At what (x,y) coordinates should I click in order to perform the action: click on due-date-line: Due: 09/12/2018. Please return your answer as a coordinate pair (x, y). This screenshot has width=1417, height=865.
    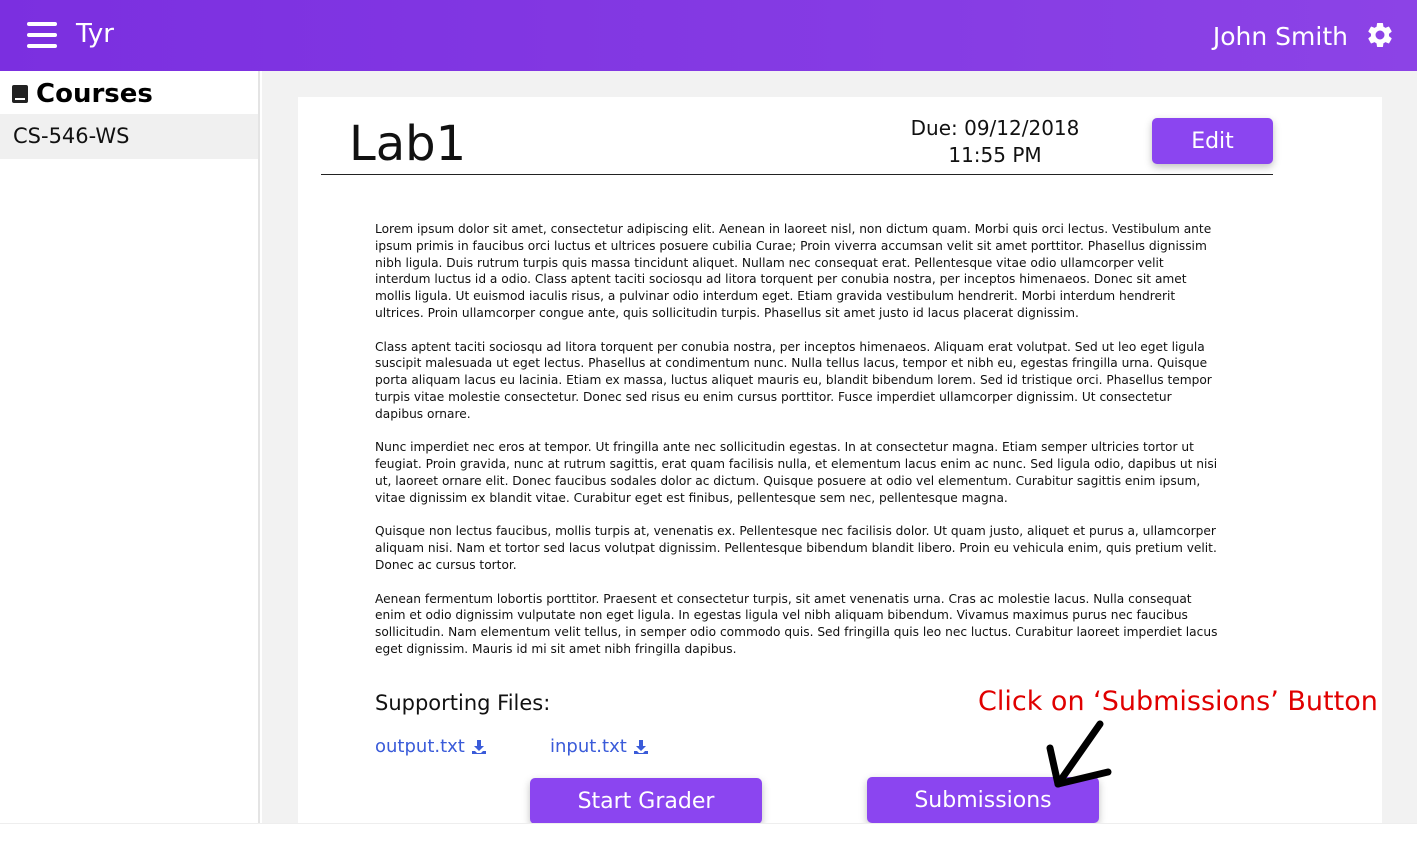
    Looking at the image, I should click on (995, 128).